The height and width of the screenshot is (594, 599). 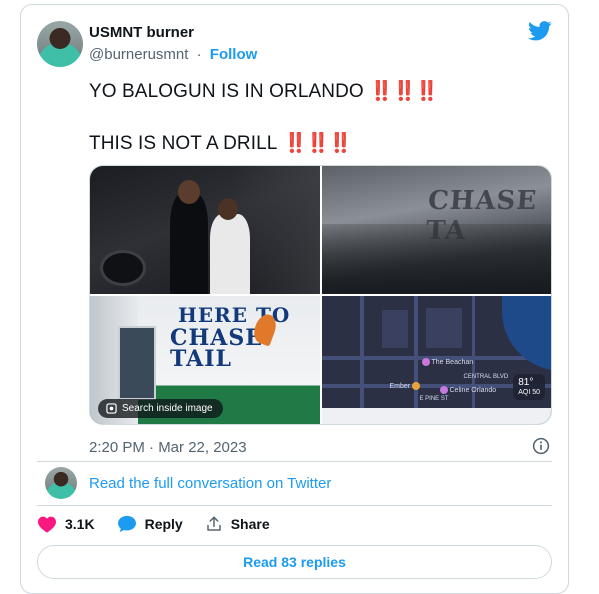 I want to click on share-button: Share, so click(x=237, y=524).